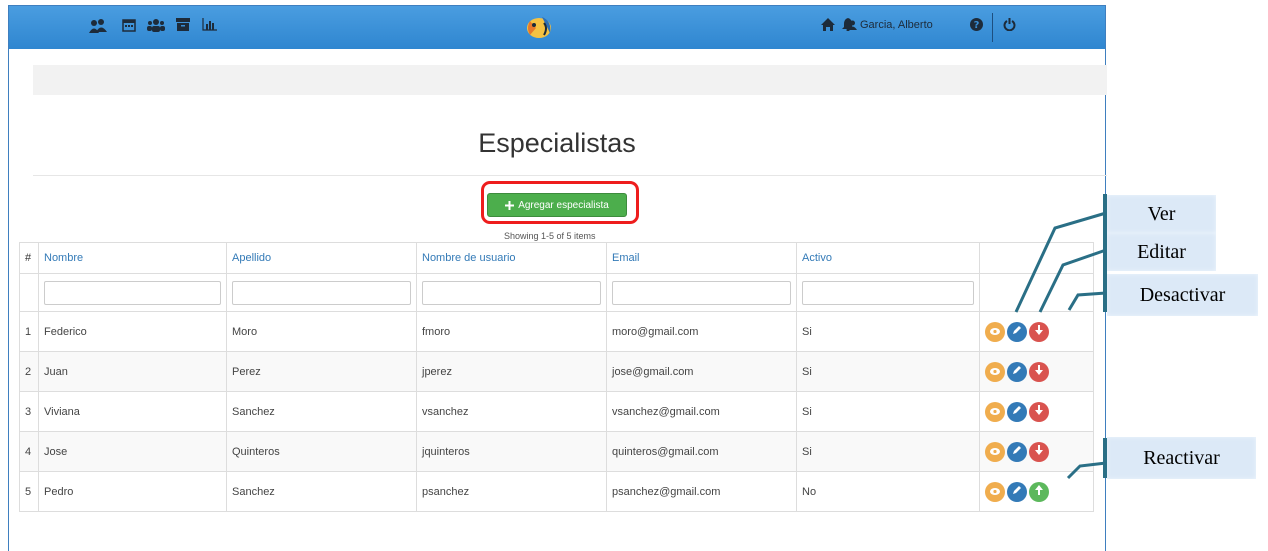 Image resolution: width=1268 pixels, height=551 pixels. Describe the element at coordinates (1087, 301) in the screenshot. I see `leader-line-desactivar` at that location.